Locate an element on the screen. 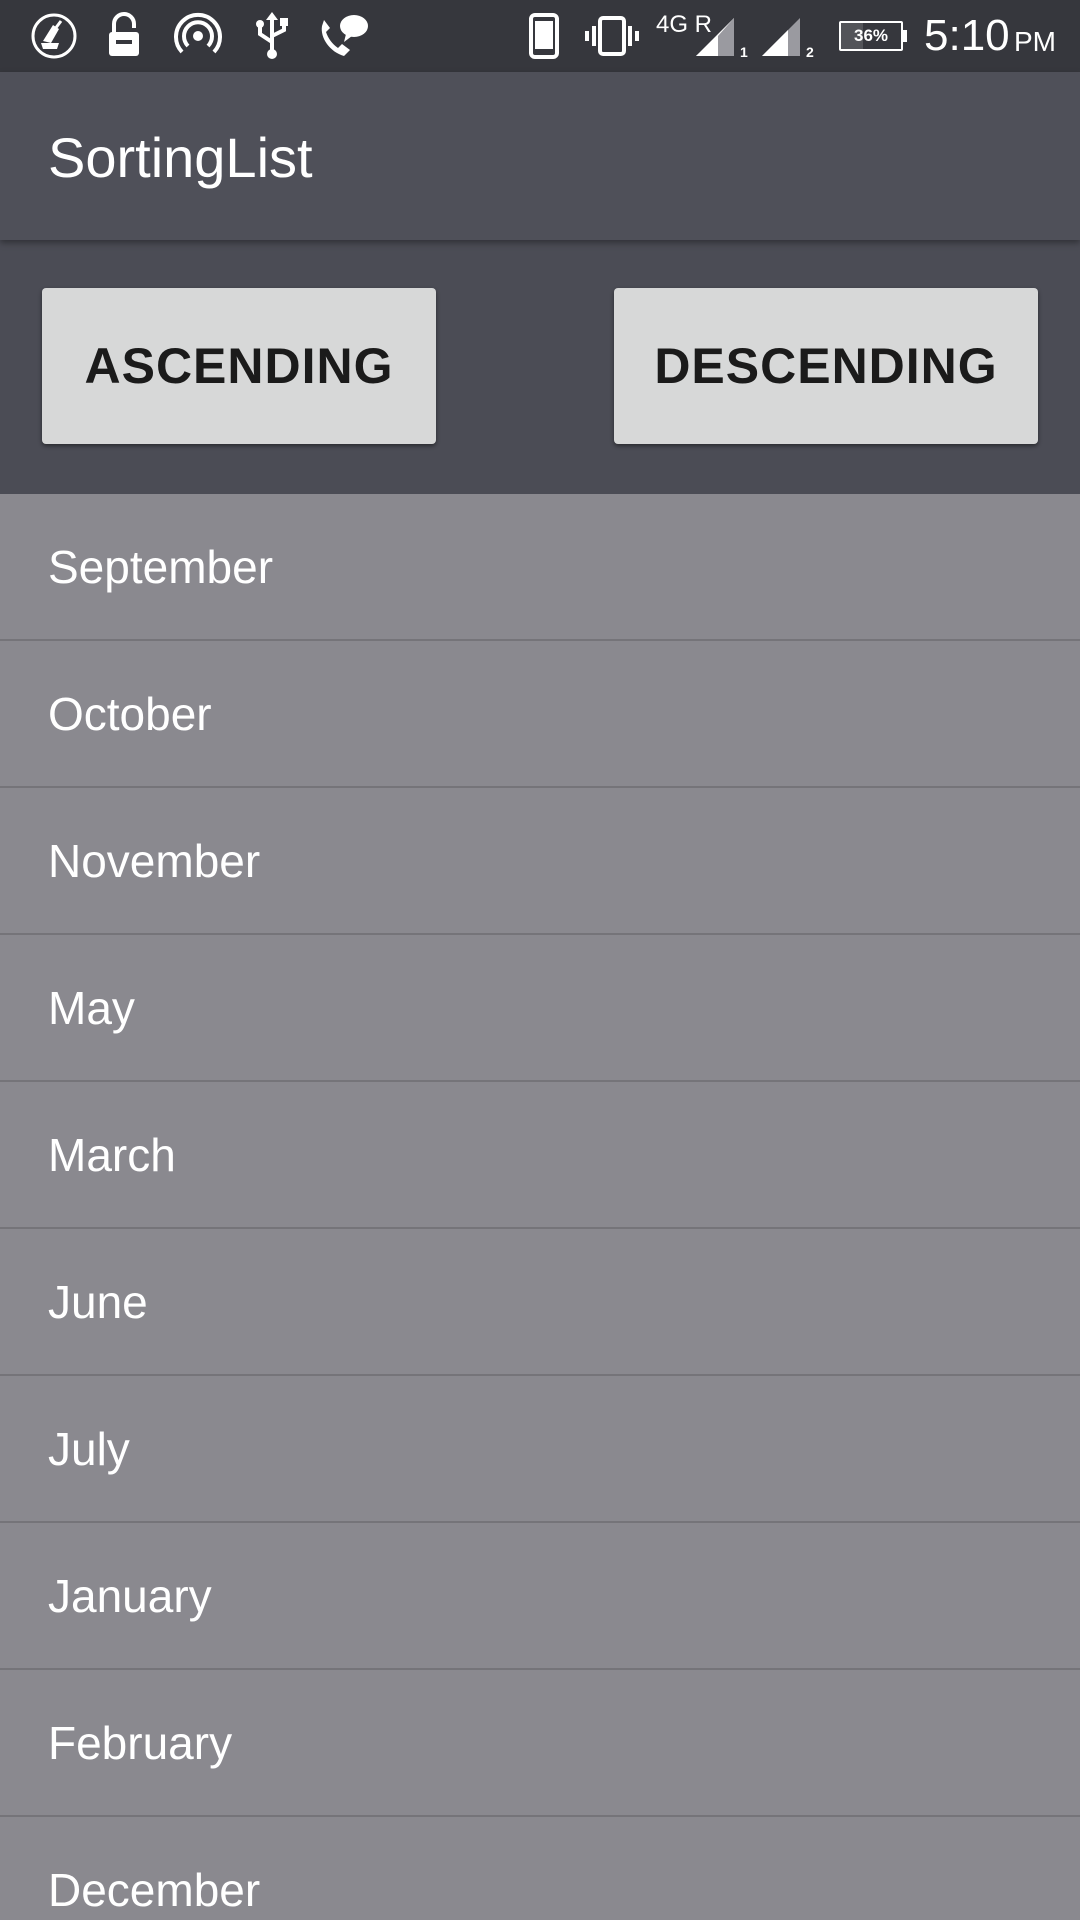  phone-icon is located at coordinates (544, 36).